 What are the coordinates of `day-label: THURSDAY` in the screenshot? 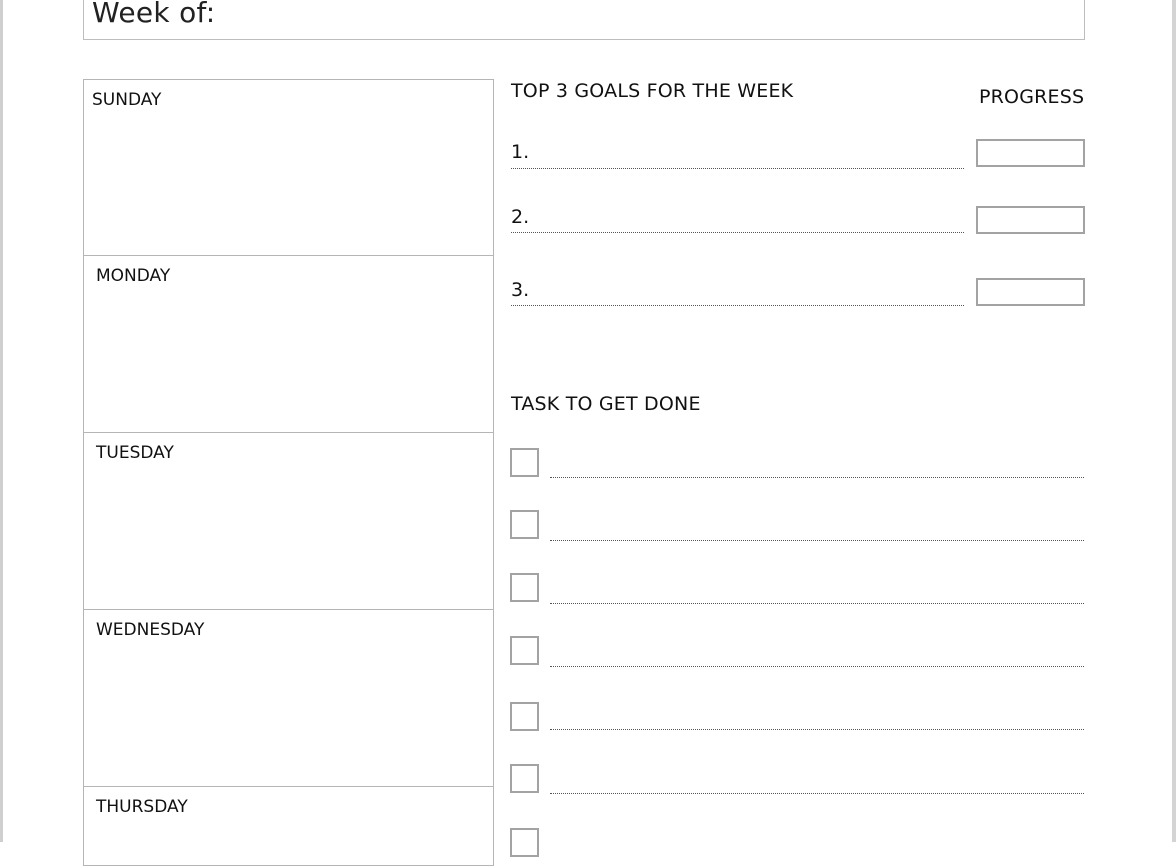 It's located at (142, 807).